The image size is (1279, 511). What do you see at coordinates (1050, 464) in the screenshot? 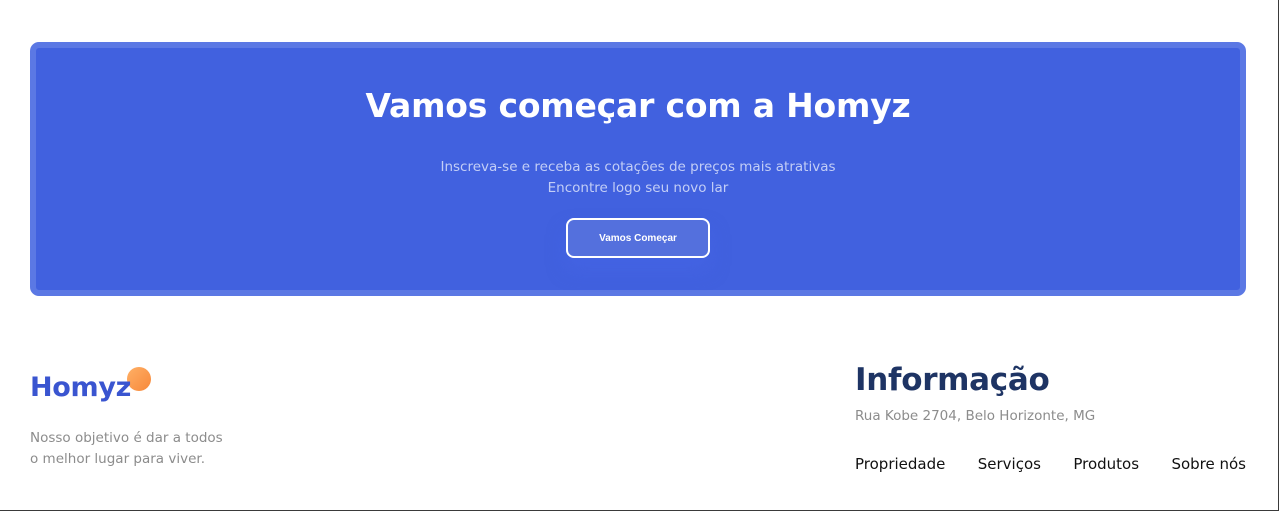
I see `footer-nav: Propriedade Serviços Produtos Sobre nós` at bounding box center [1050, 464].